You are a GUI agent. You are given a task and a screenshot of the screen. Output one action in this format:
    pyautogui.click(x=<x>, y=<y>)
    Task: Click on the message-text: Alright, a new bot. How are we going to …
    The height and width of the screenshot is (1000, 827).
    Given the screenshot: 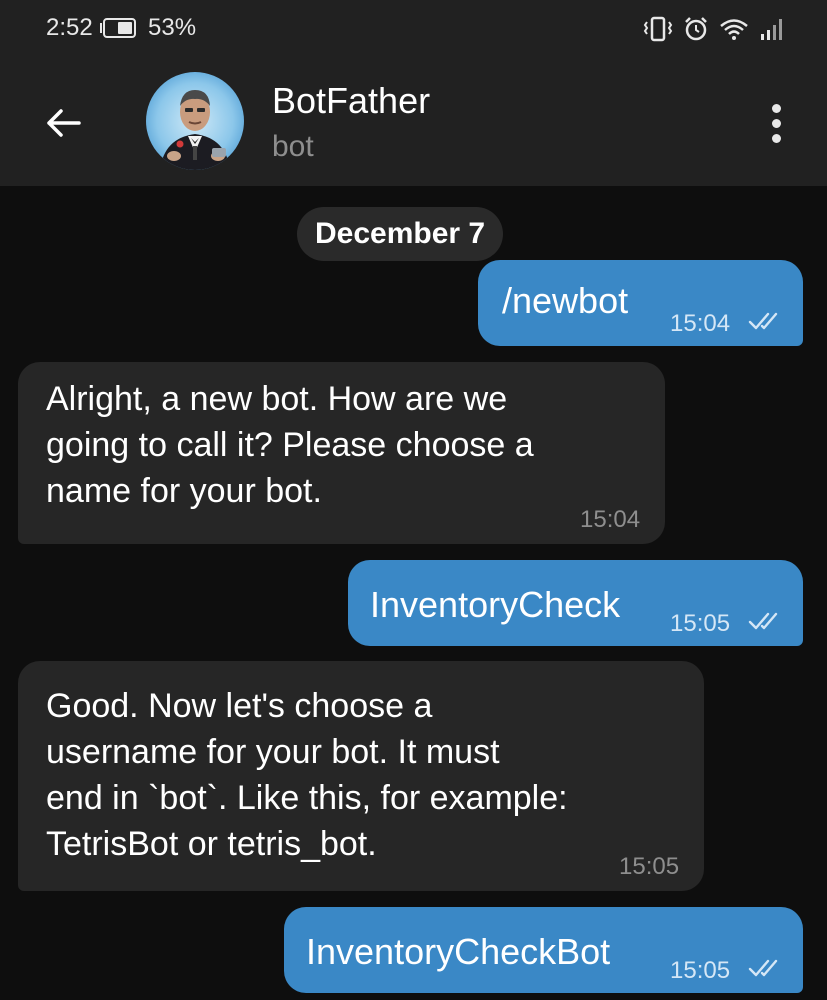 What is the action you would take?
    pyautogui.click(x=290, y=445)
    